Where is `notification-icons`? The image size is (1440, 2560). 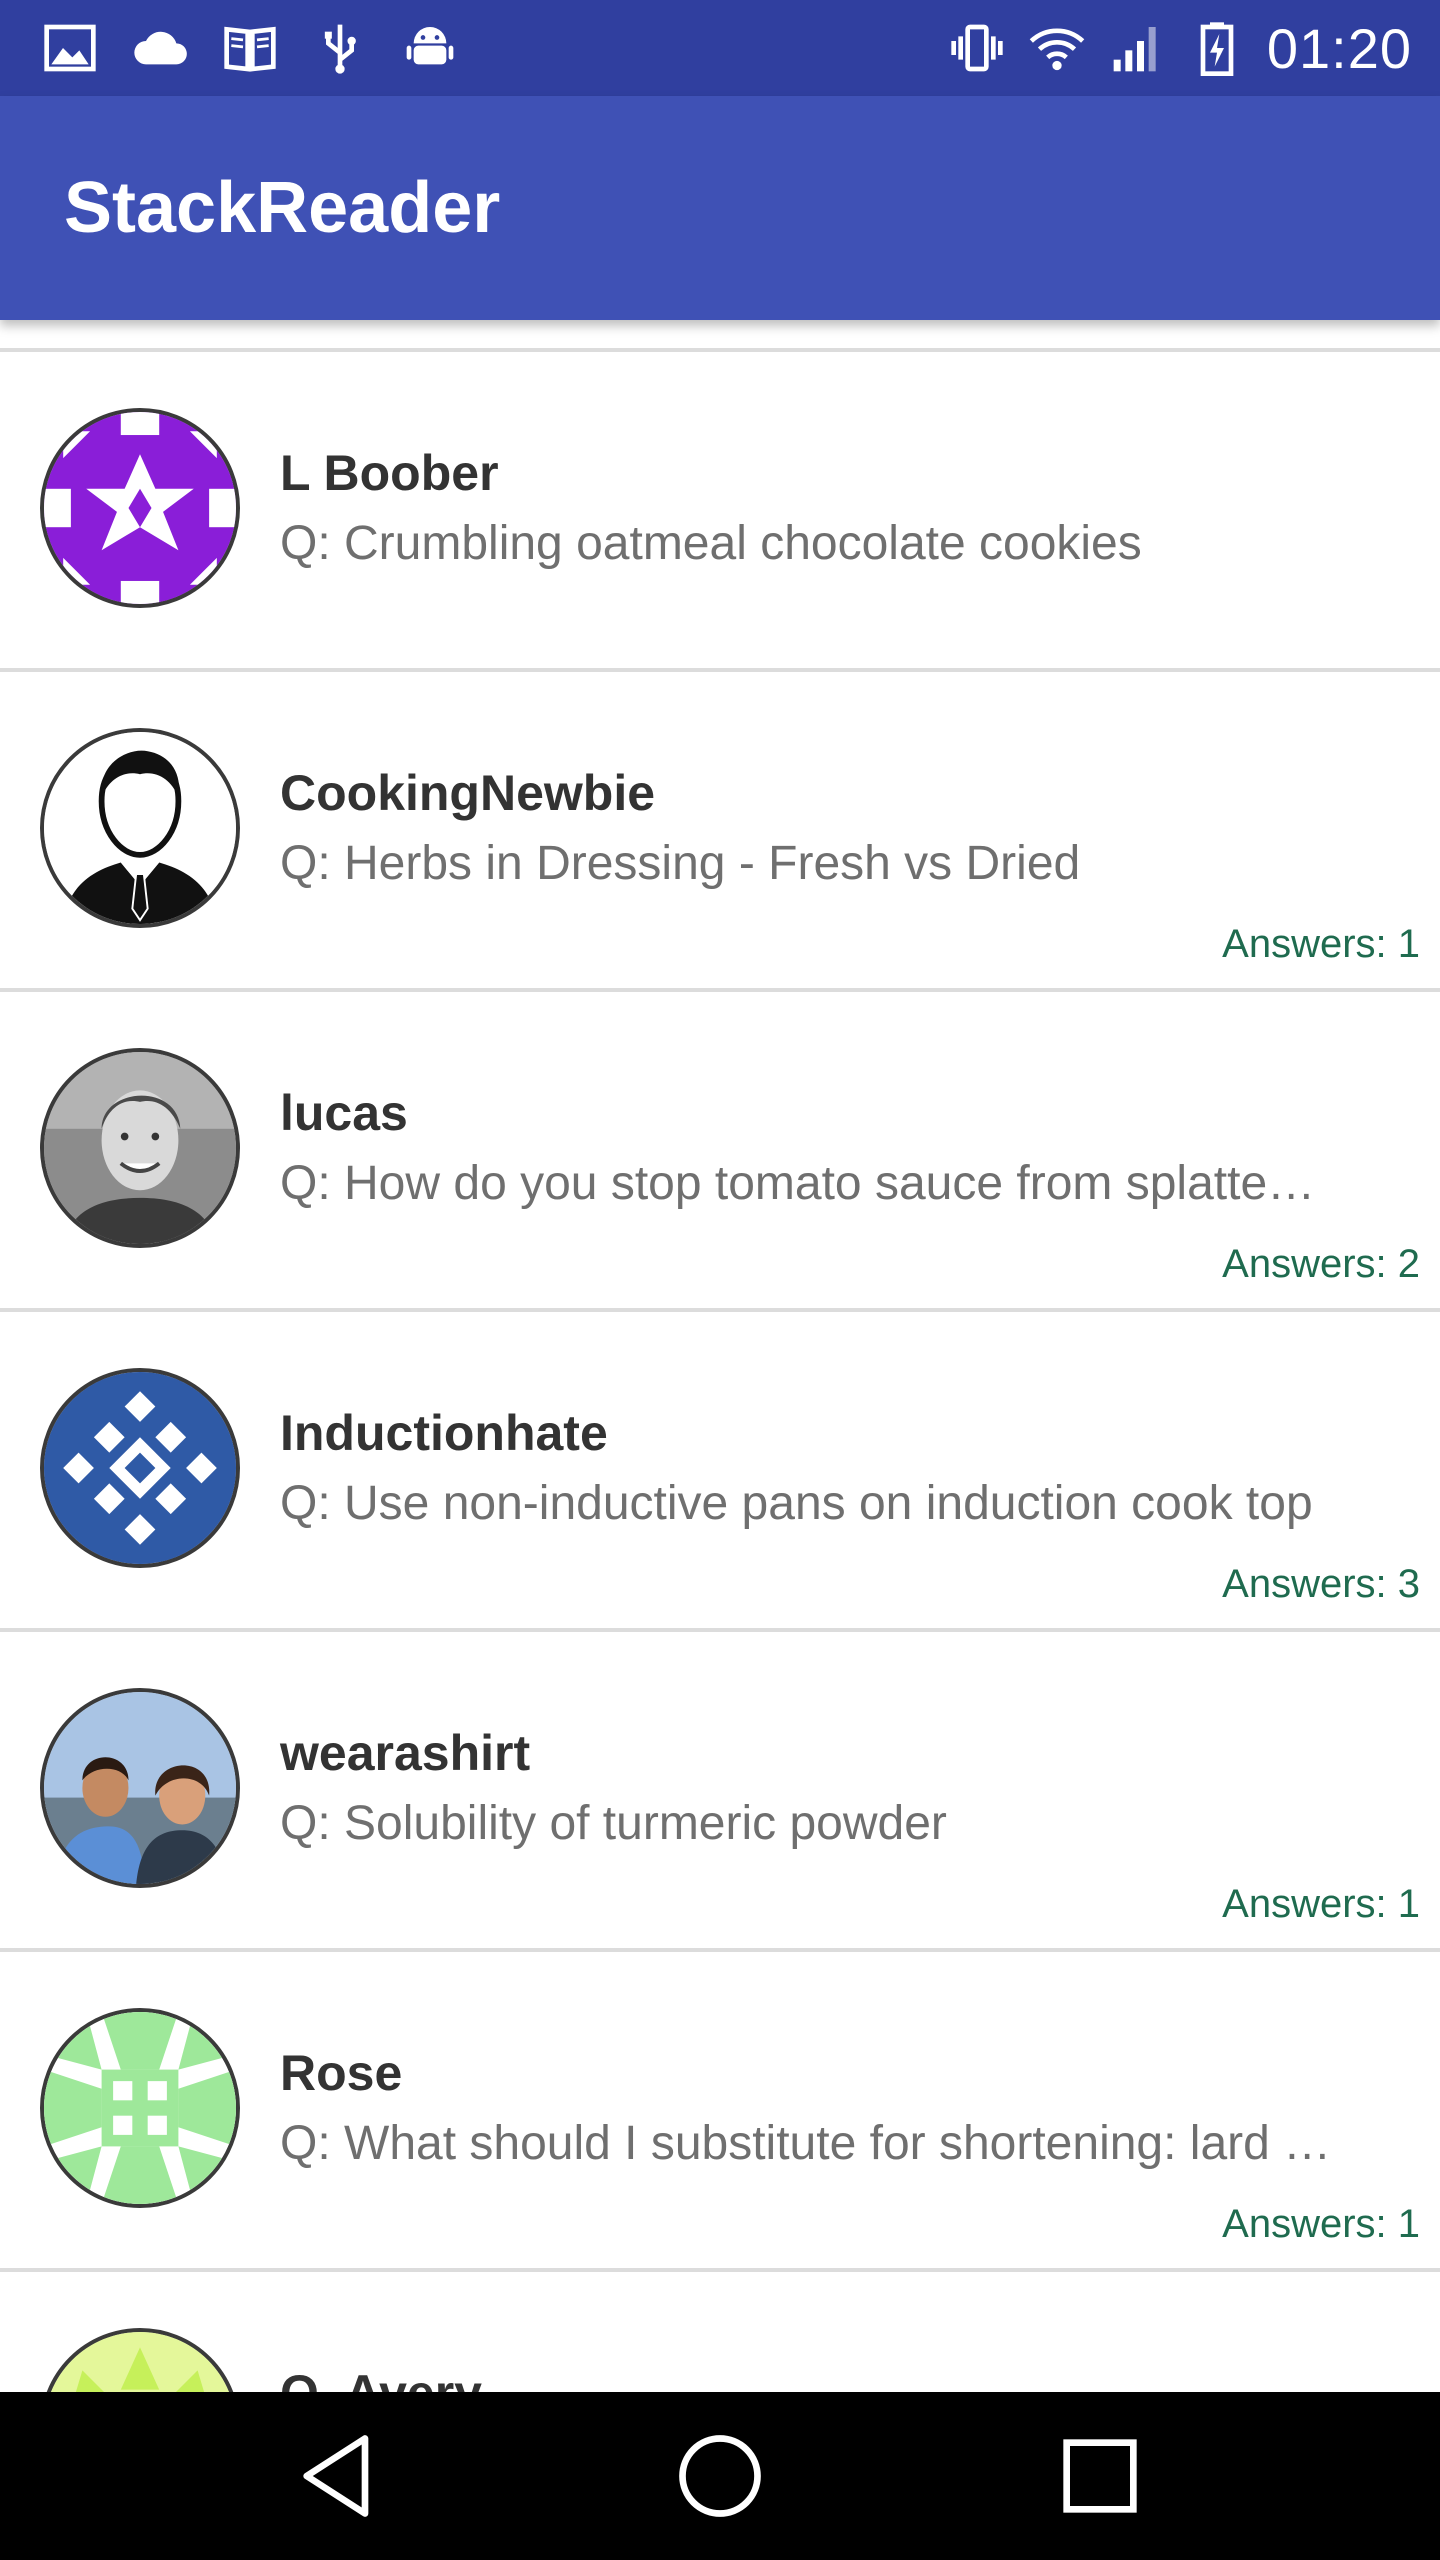
notification-icons is located at coordinates (250, 48).